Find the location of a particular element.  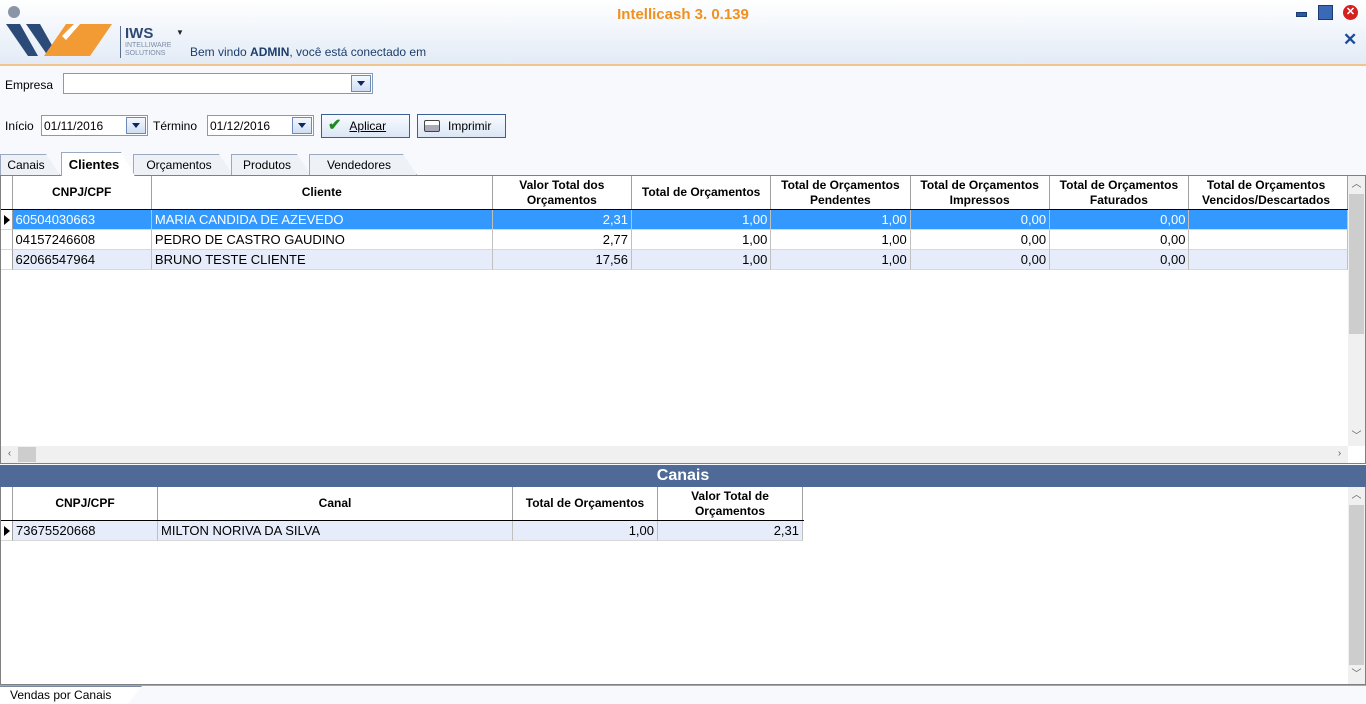

clients-horizontal-scrollbar: ‹ › is located at coordinates (674, 454).